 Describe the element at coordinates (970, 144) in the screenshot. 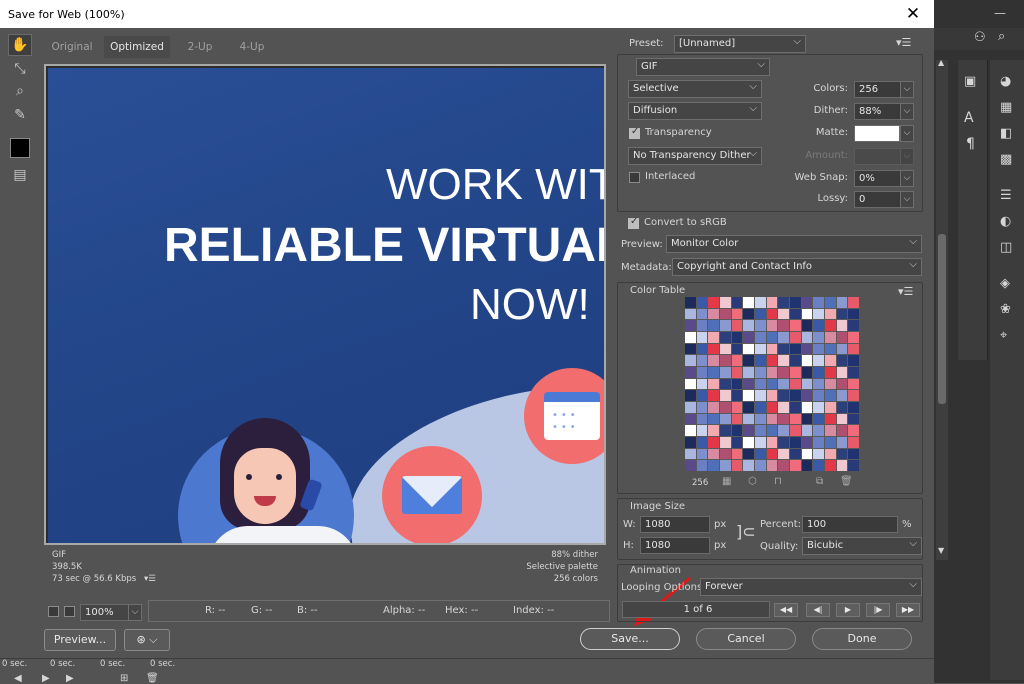

I see `paragraph-icon: ¶` at that location.